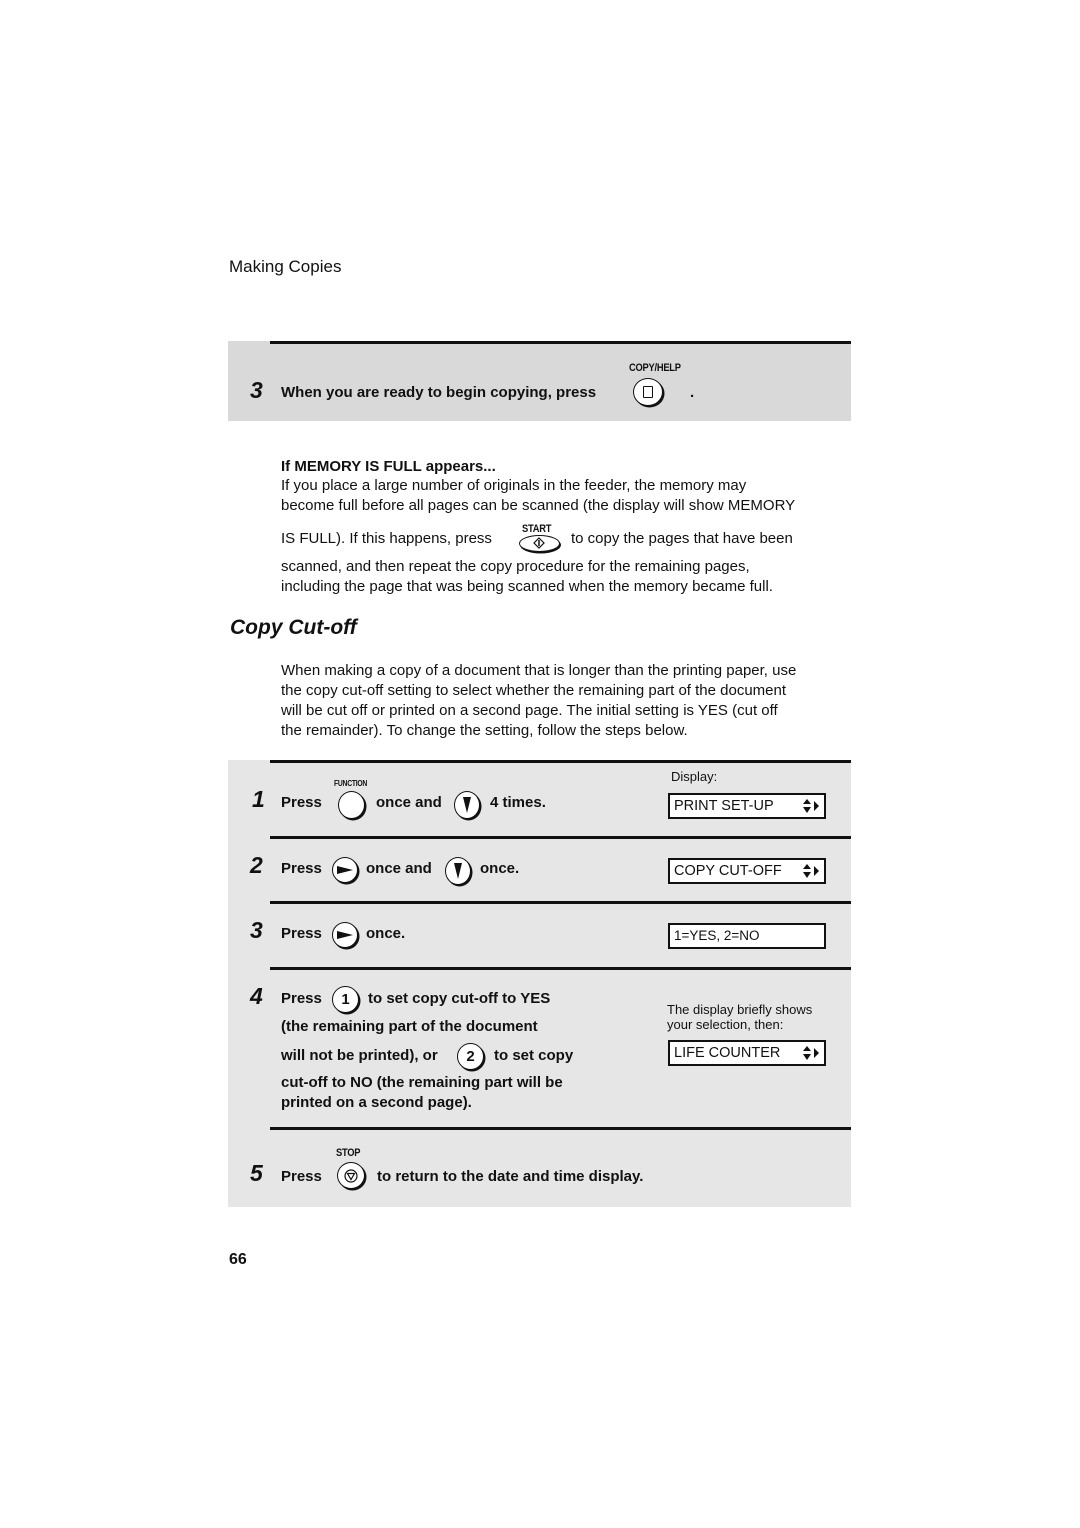 Image resolution: width=1080 pixels, height=1528 pixels. Describe the element at coordinates (359, 1055) in the screenshot. I see `step4-line3a: will not be printed), or` at that location.